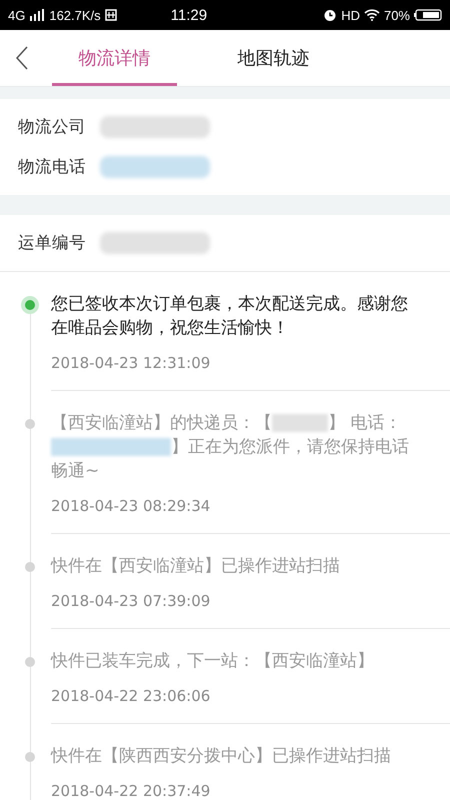 This screenshot has height=800, width=450. Describe the element at coordinates (273, 58) in the screenshot. I see `tab: 地图轨迹` at that location.